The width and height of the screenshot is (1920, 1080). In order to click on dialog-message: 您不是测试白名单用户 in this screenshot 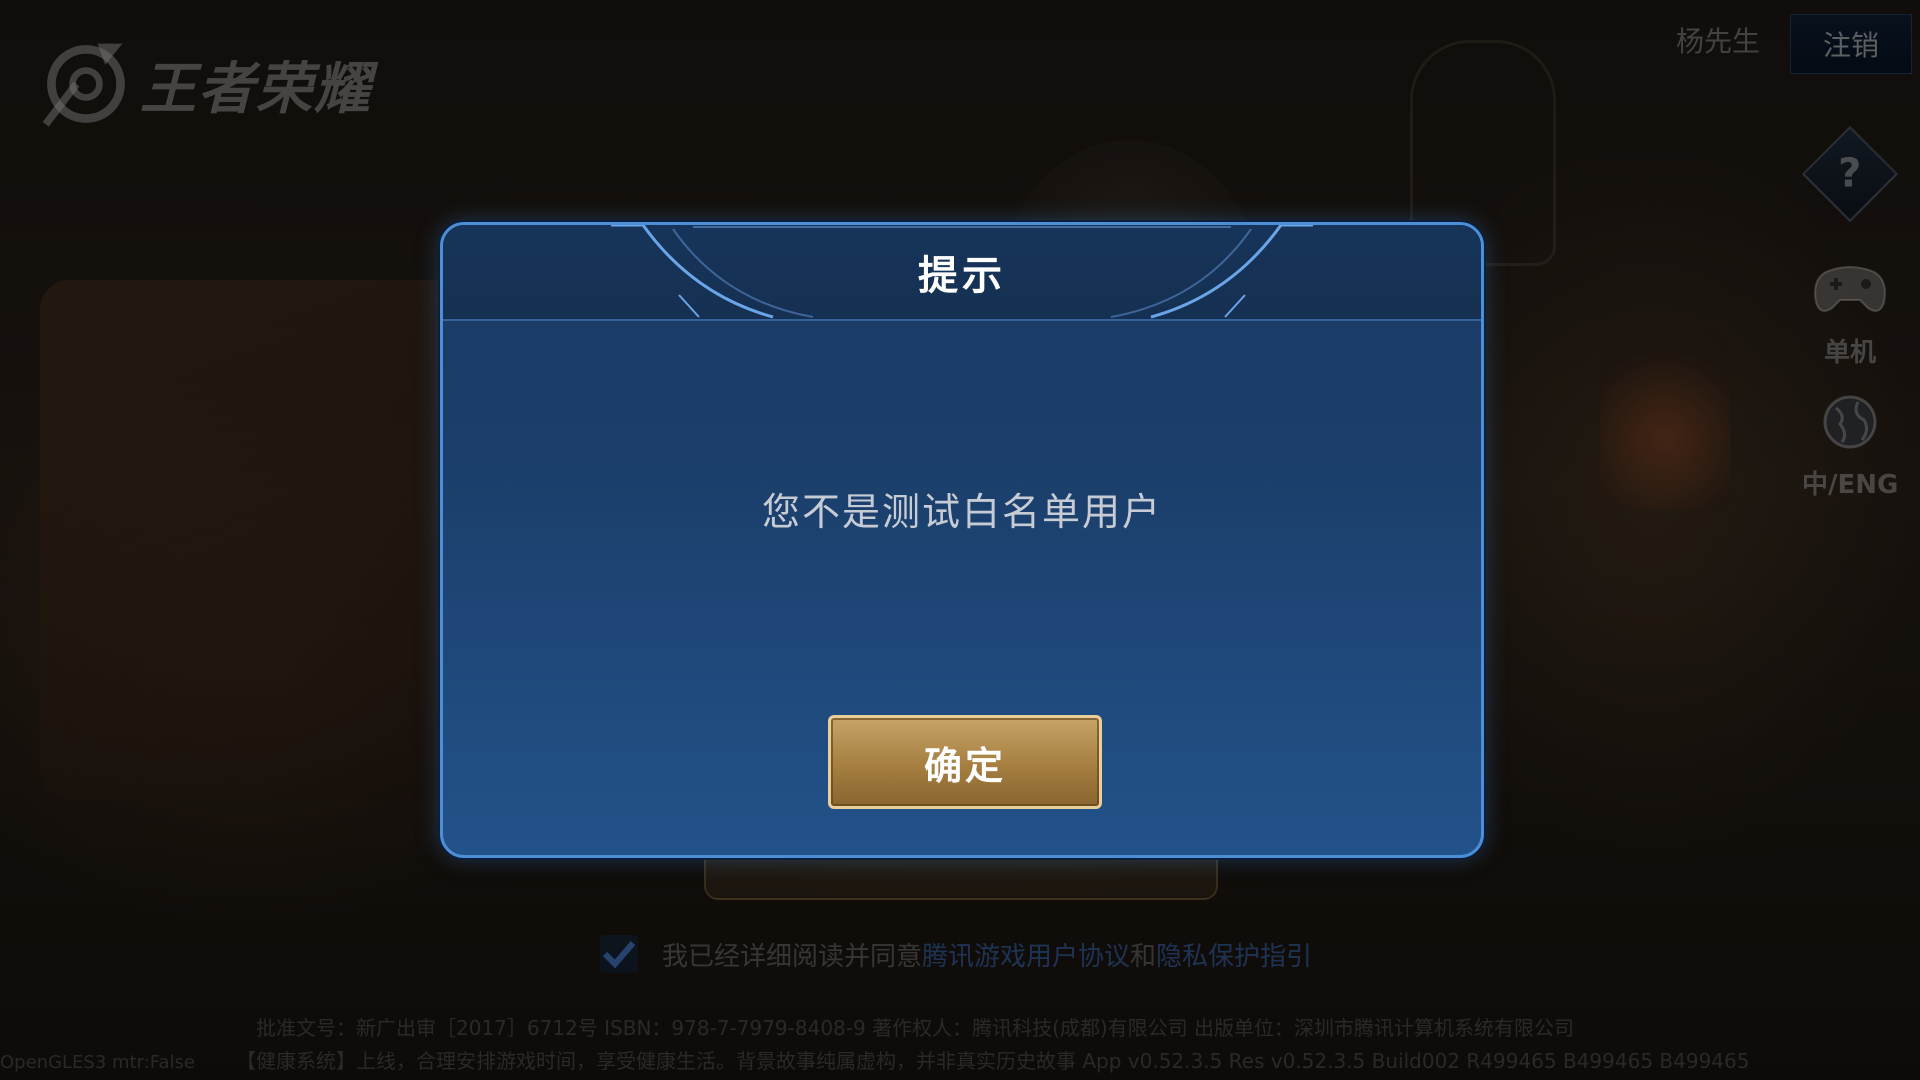, I will do `click(961, 512)`.